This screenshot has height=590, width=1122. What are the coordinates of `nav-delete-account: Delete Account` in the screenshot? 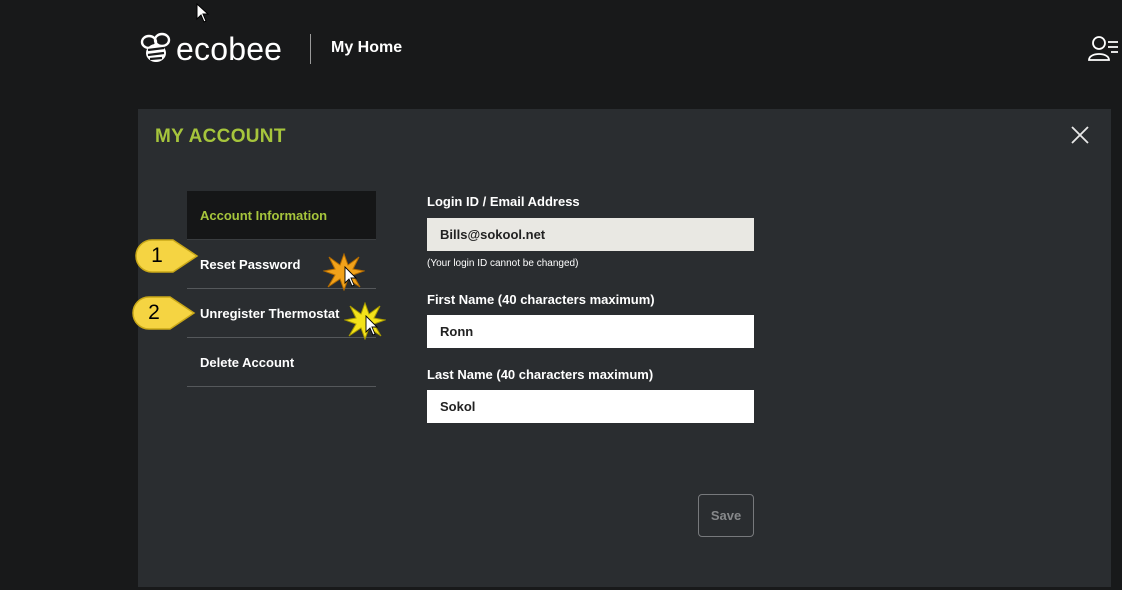 It's located at (281, 362).